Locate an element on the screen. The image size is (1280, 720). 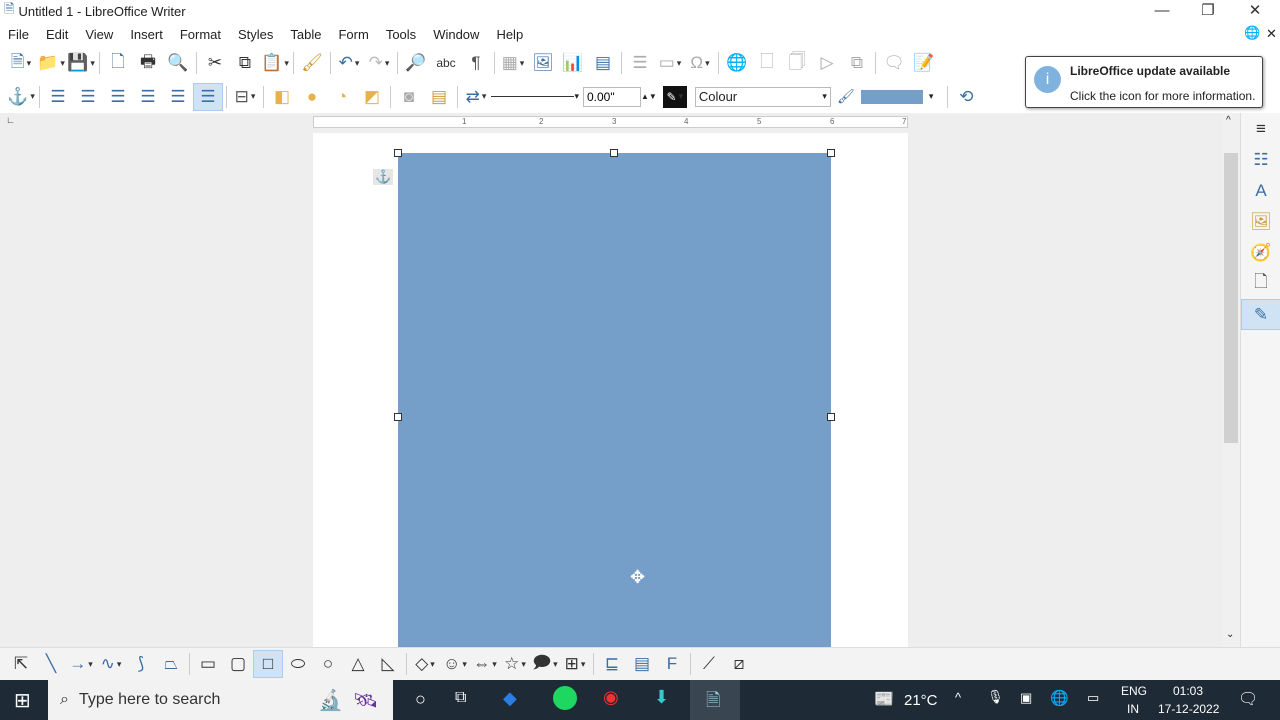
wrap-right-icon: ☰ is located at coordinates (178, 97).